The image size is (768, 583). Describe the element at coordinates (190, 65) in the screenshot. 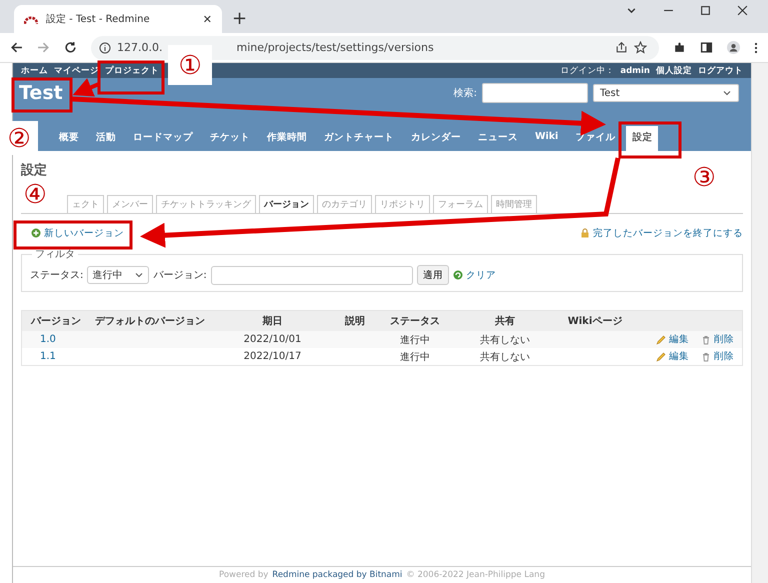

I see `step-number: ①` at that location.